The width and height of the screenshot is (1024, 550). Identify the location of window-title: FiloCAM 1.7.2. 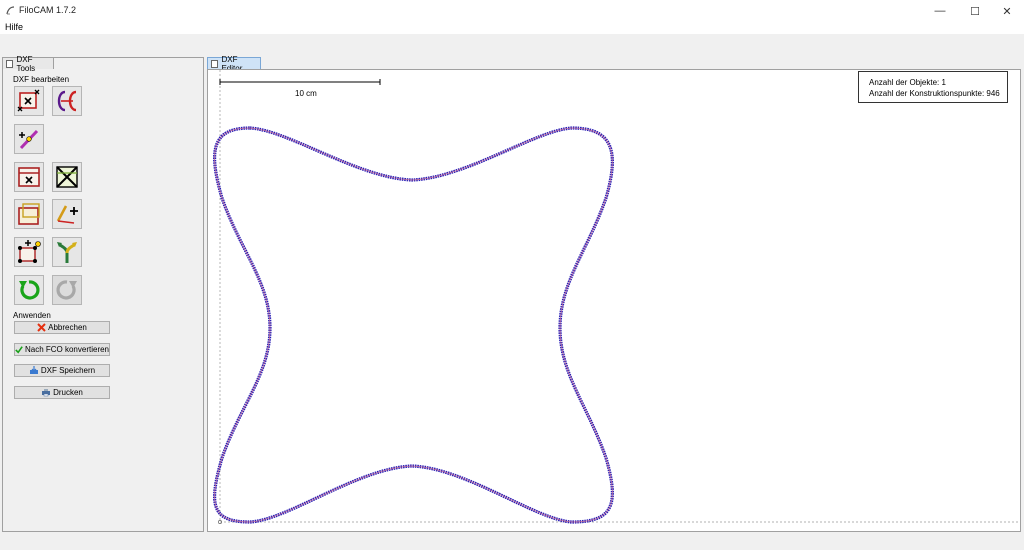
(48, 10).